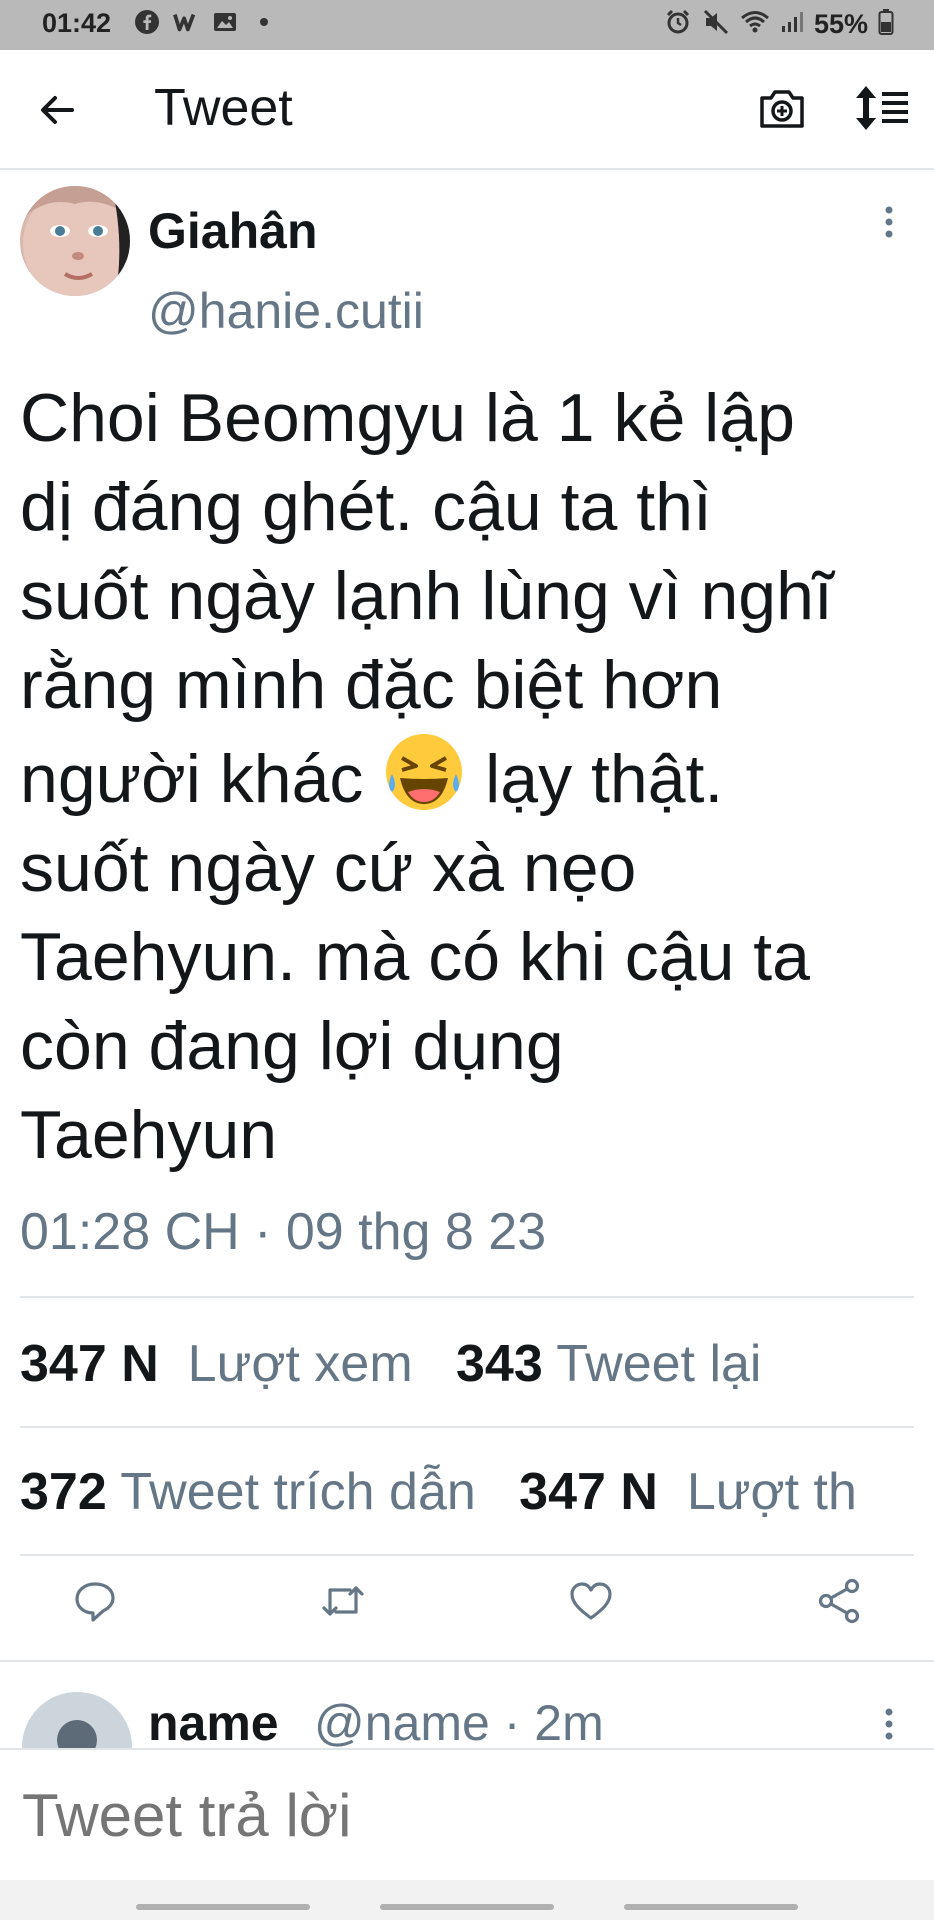 Image resolution: width=934 pixels, height=1920 pixels. What do you see at coordinates (223, 1907) in the screenshot?
I see `nav-recents-button` at bounding box center [223, 1907].